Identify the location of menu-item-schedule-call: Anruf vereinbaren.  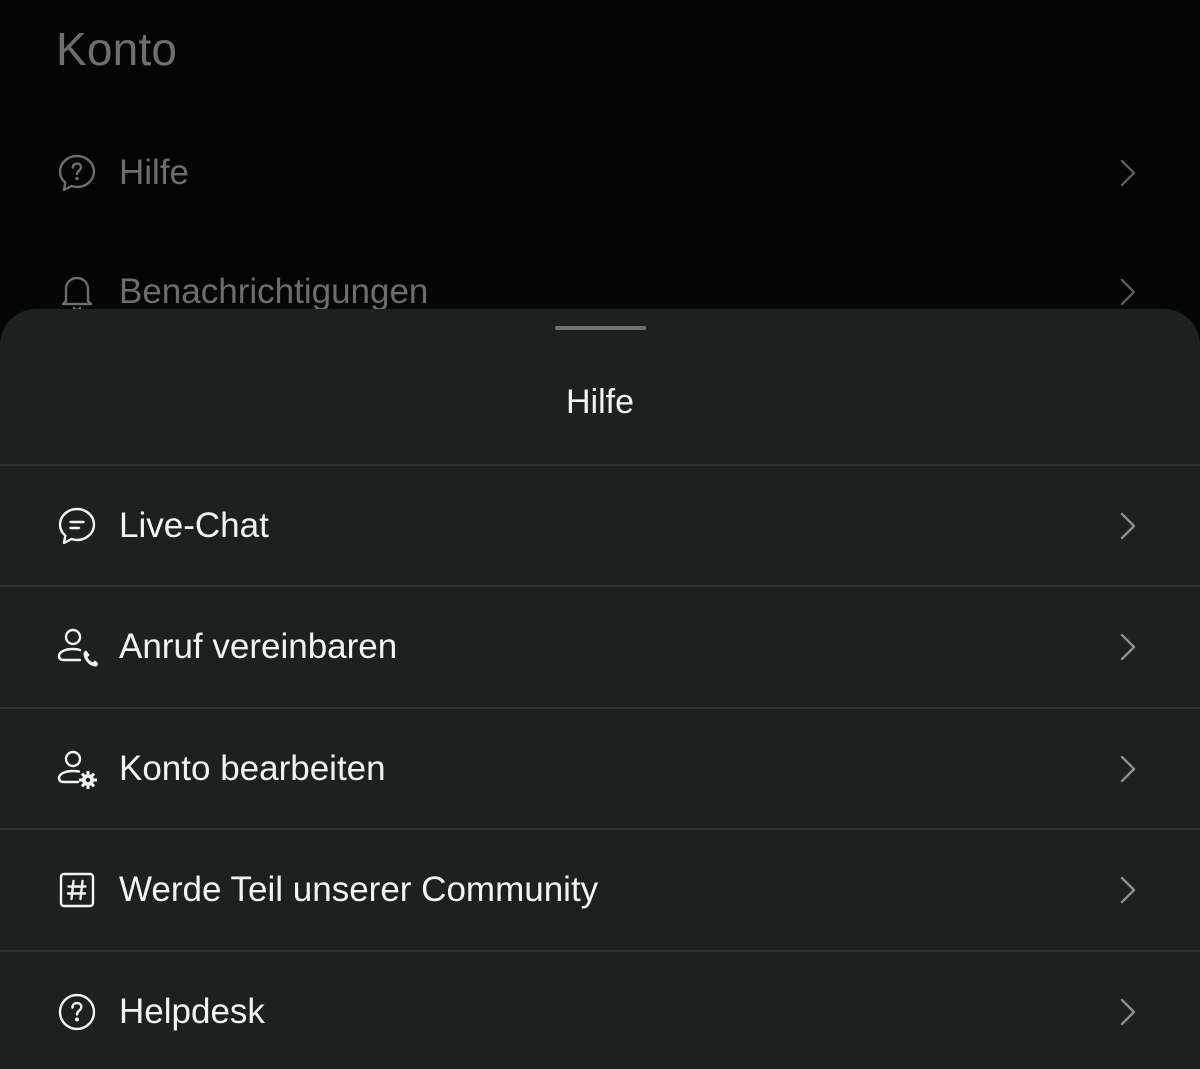
(600, 646).